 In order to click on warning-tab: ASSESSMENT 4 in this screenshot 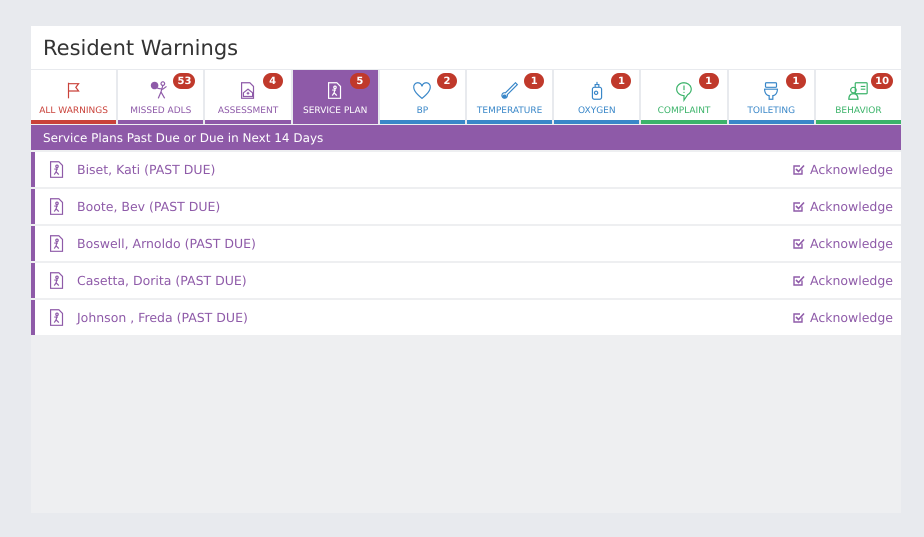, I will do `click(248, 97)`.